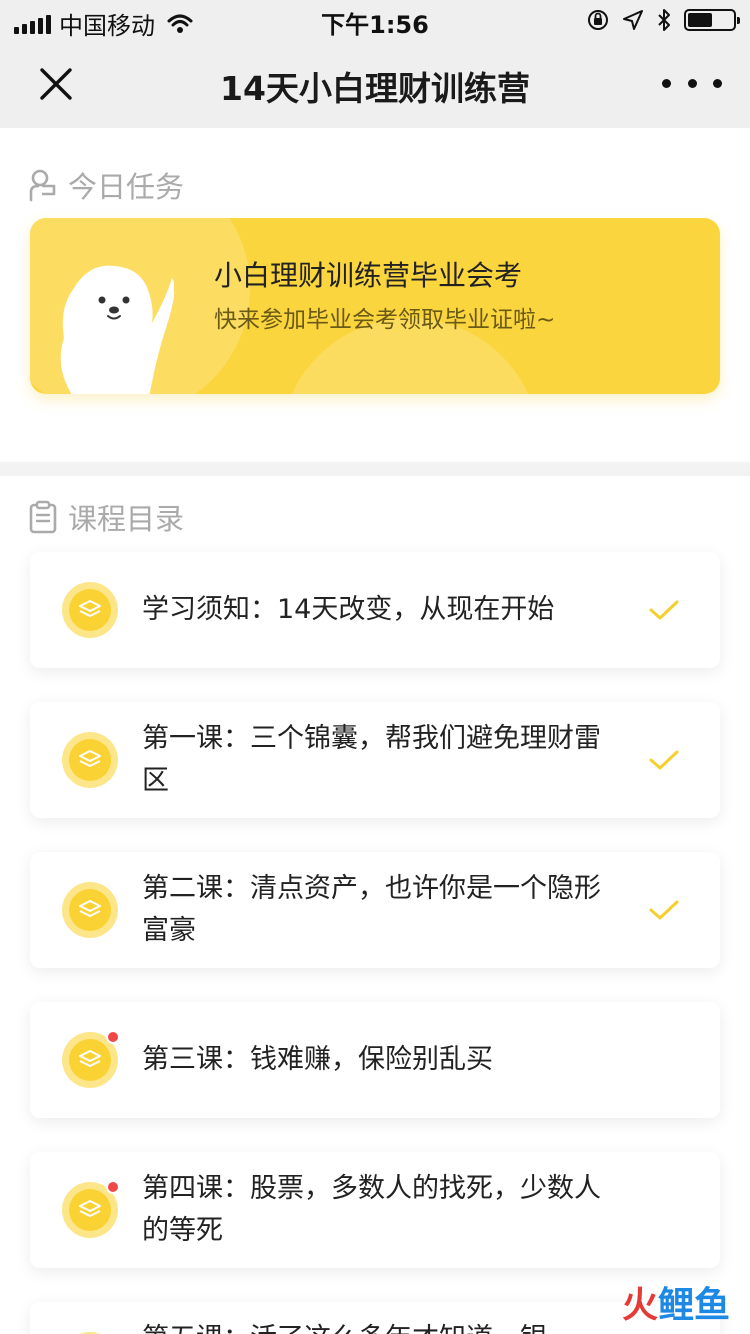  I want to click on clipboard-icon, so click(43, 517).